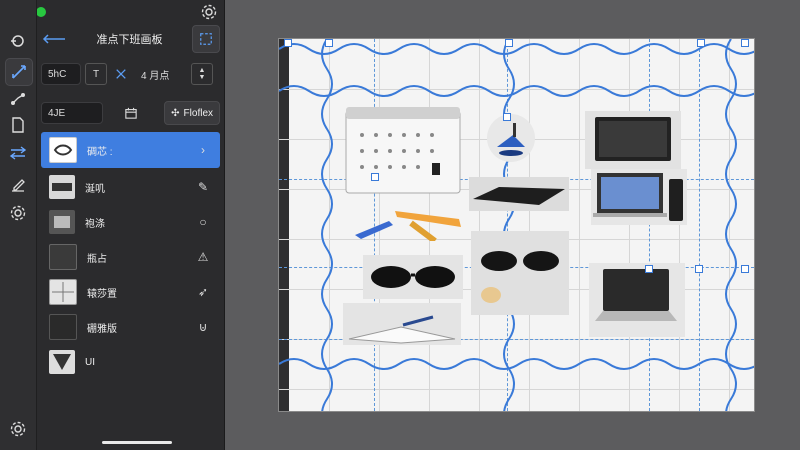  I want to click on circle-icon: ○, so click(203, 222).